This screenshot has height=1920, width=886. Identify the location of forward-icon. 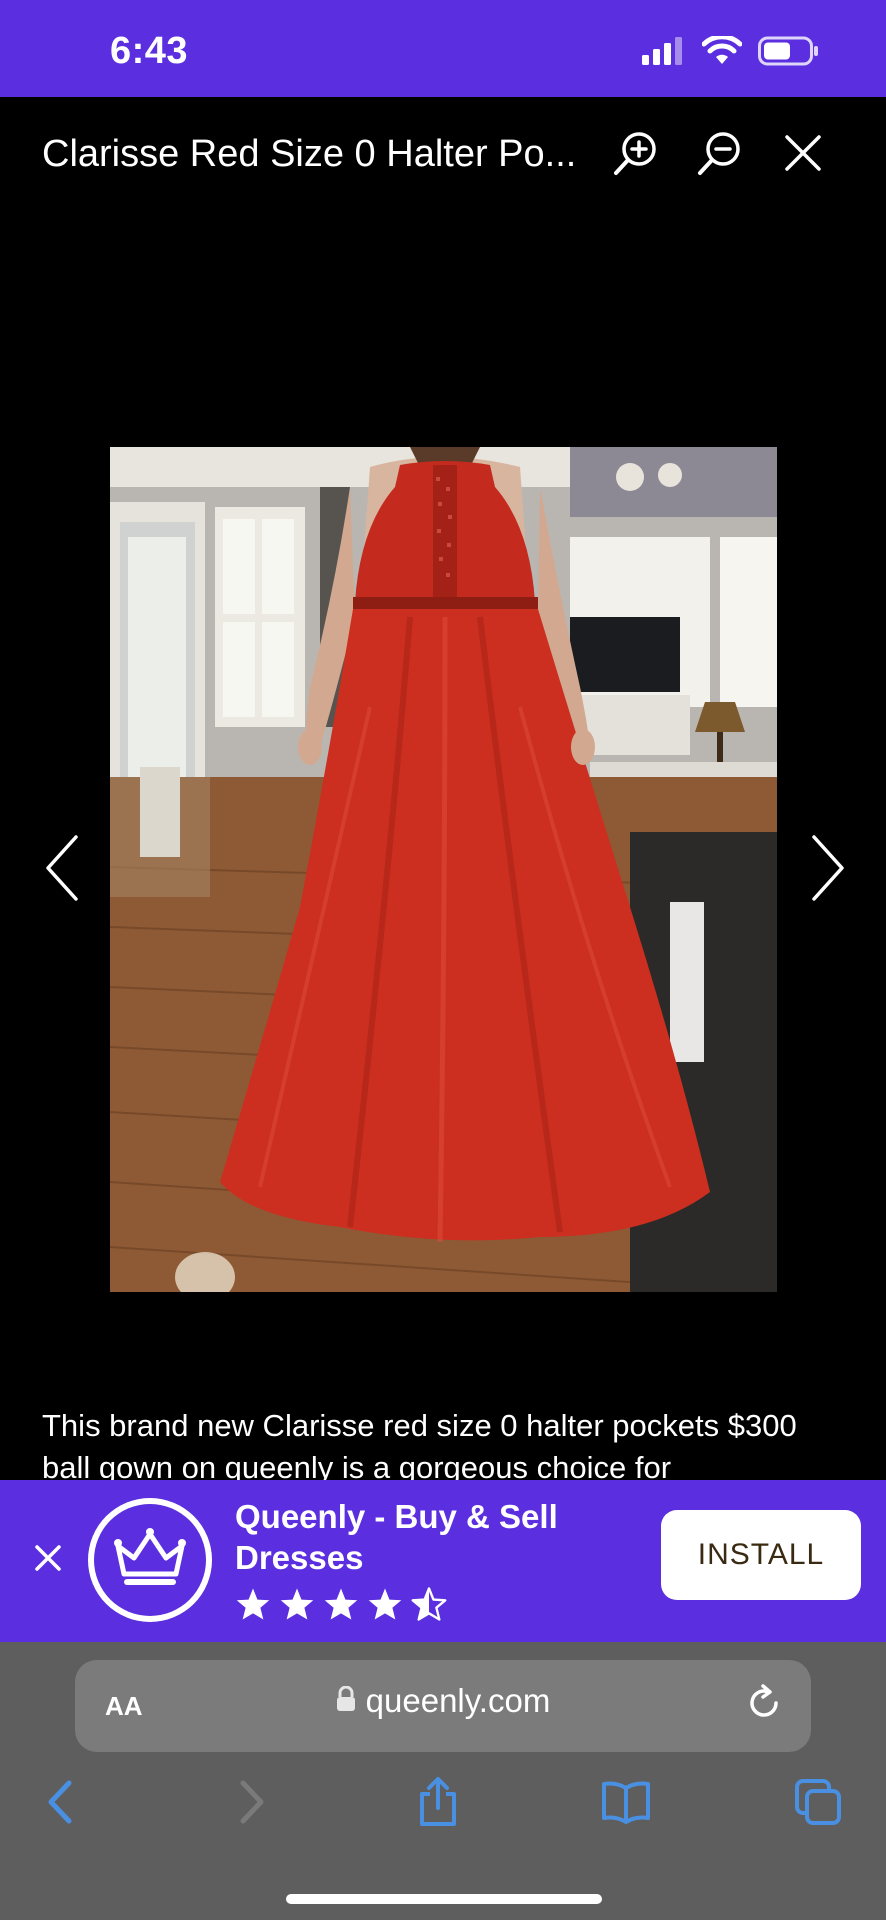
(252, 1804).